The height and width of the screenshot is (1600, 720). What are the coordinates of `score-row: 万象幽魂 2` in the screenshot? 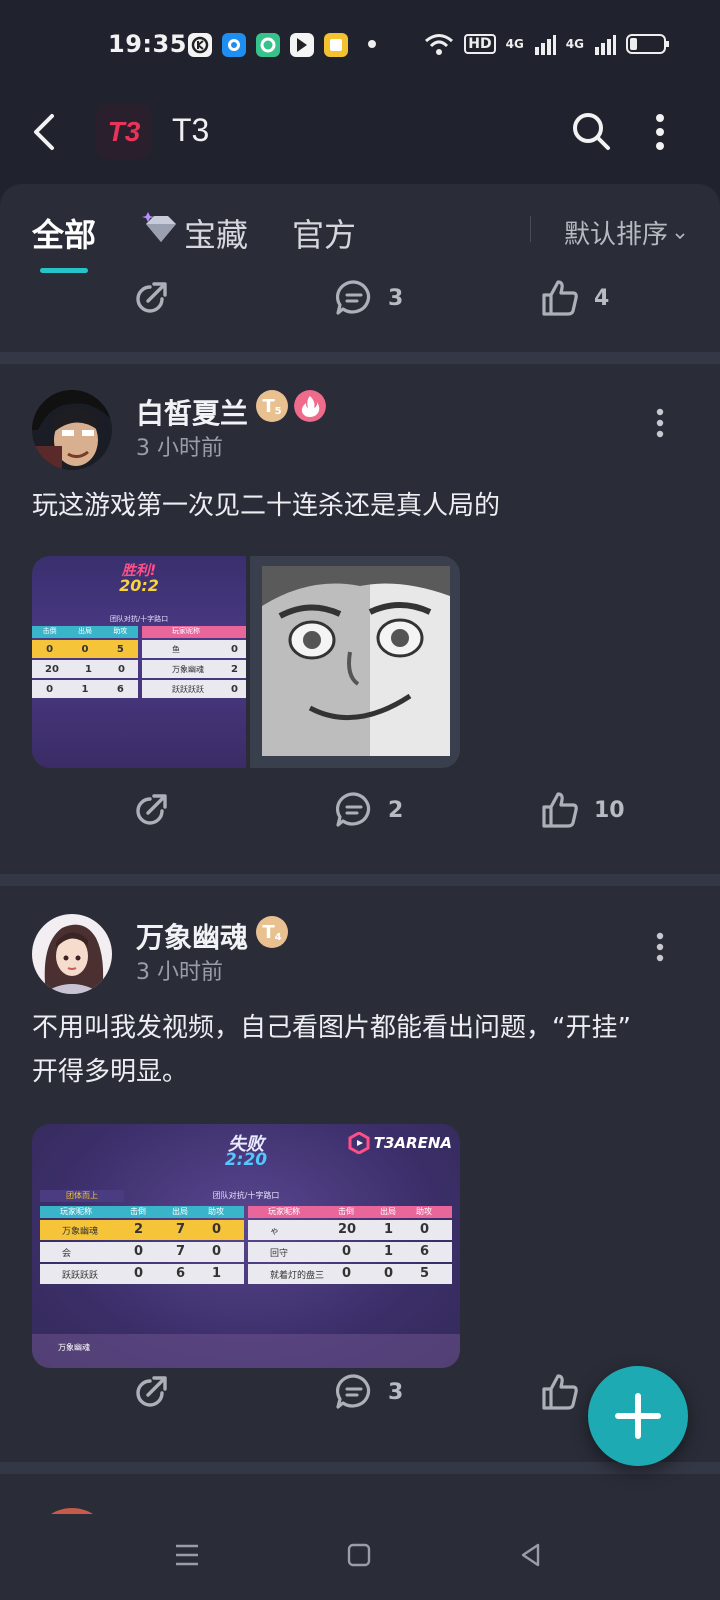 It's located at (194, 669).